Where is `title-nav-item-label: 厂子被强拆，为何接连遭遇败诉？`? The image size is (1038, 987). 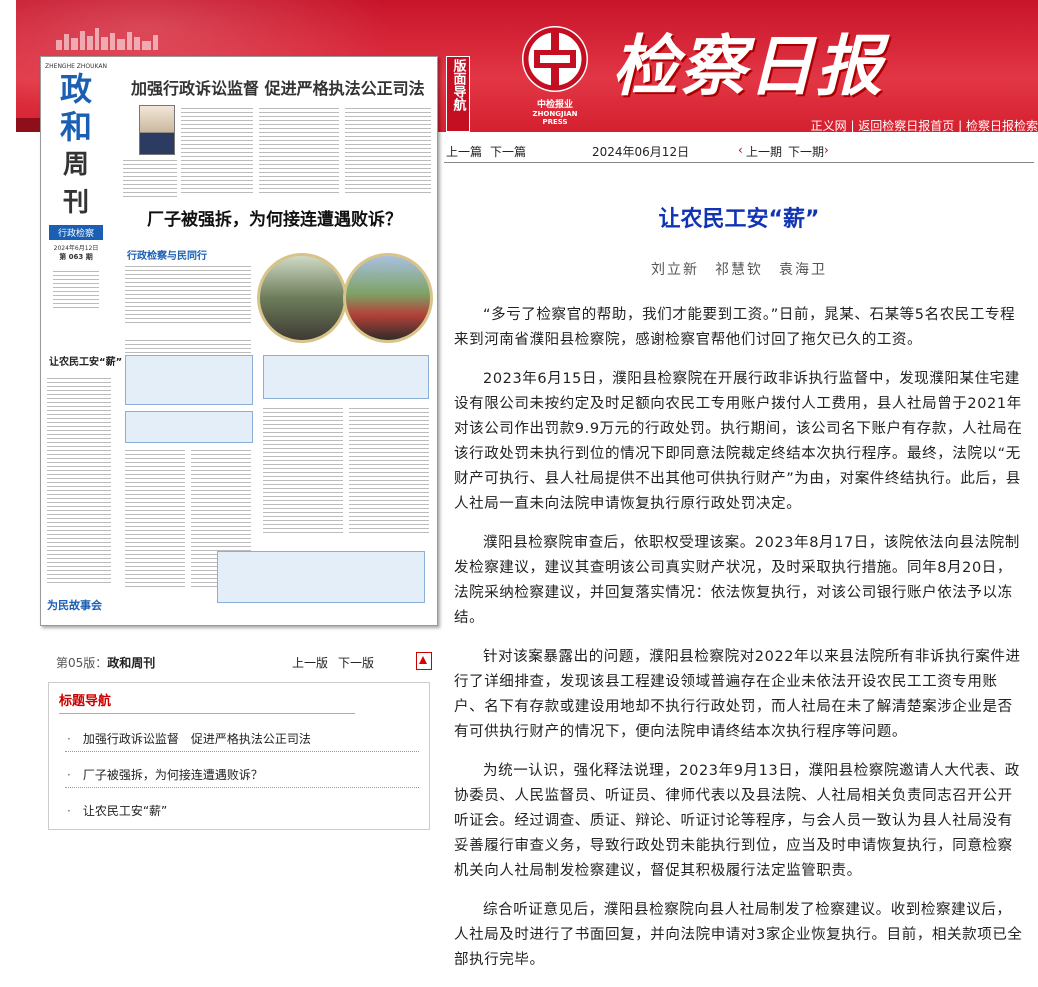 title-nav-item-label: 厂子被强拆，为何接连遭遇败诉？ is located at coordinates (172, 775).